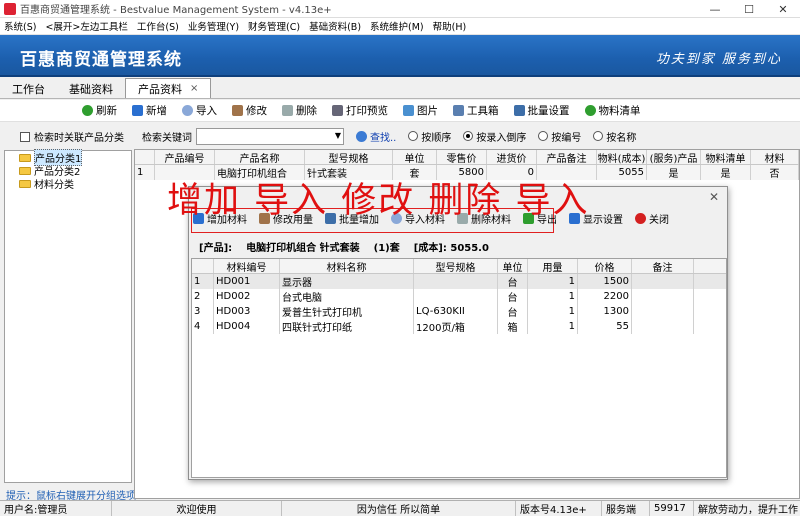  What do you see at coordinates (519, 110) in the screenshot?
I see `batch-icon` at bounding box center [519, 110].